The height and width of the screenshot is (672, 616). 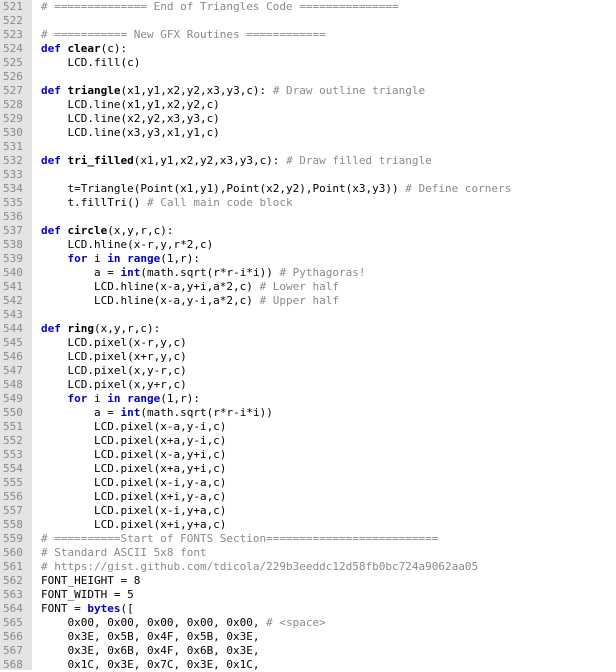 I want to click on code-text: LCD.pixel(x+i,y-a,c), so click(x=134, y=496).